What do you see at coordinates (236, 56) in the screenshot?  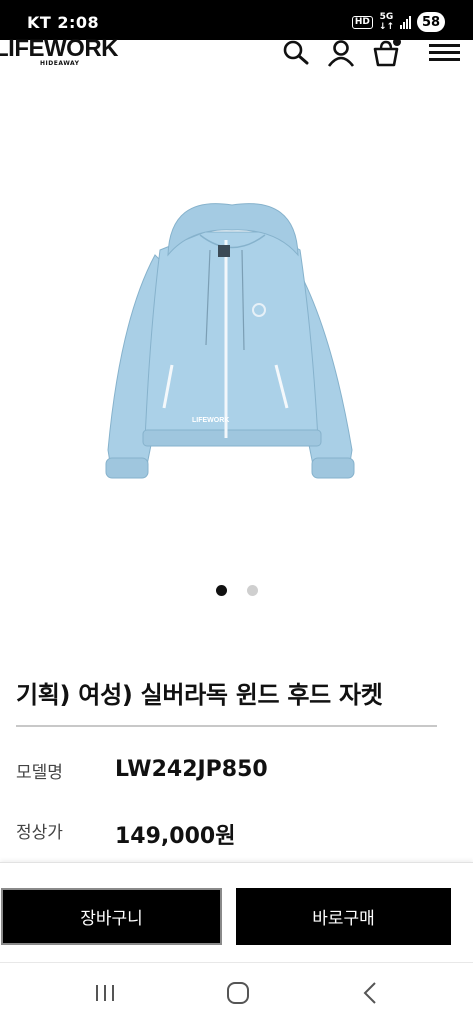 I see `app-header: LIFEWORK HIDEAWAY` at bounding box center [236, 56].